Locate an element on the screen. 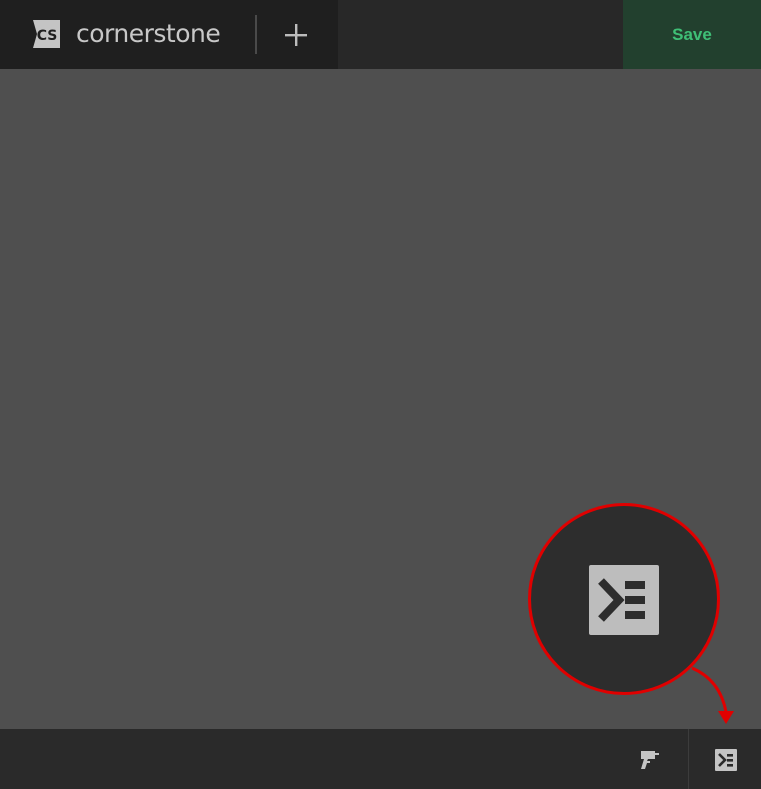  console-icon is located at coordinates (726, 760).